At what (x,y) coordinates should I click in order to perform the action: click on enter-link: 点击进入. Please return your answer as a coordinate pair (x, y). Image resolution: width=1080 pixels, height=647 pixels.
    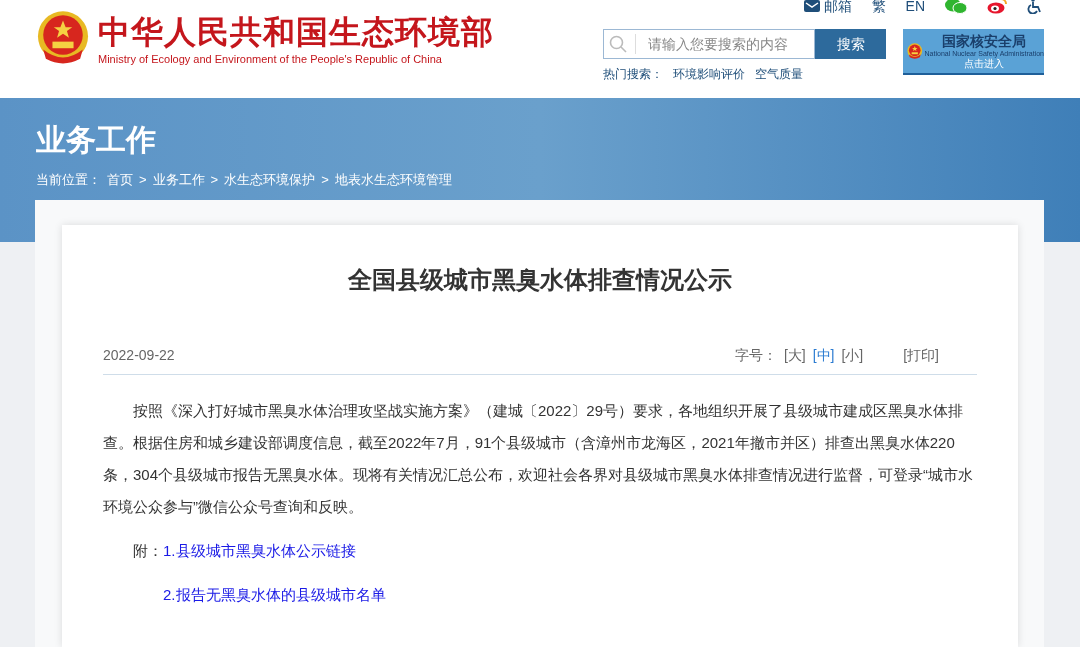
    Looking at the image, I should click on (984, 63).